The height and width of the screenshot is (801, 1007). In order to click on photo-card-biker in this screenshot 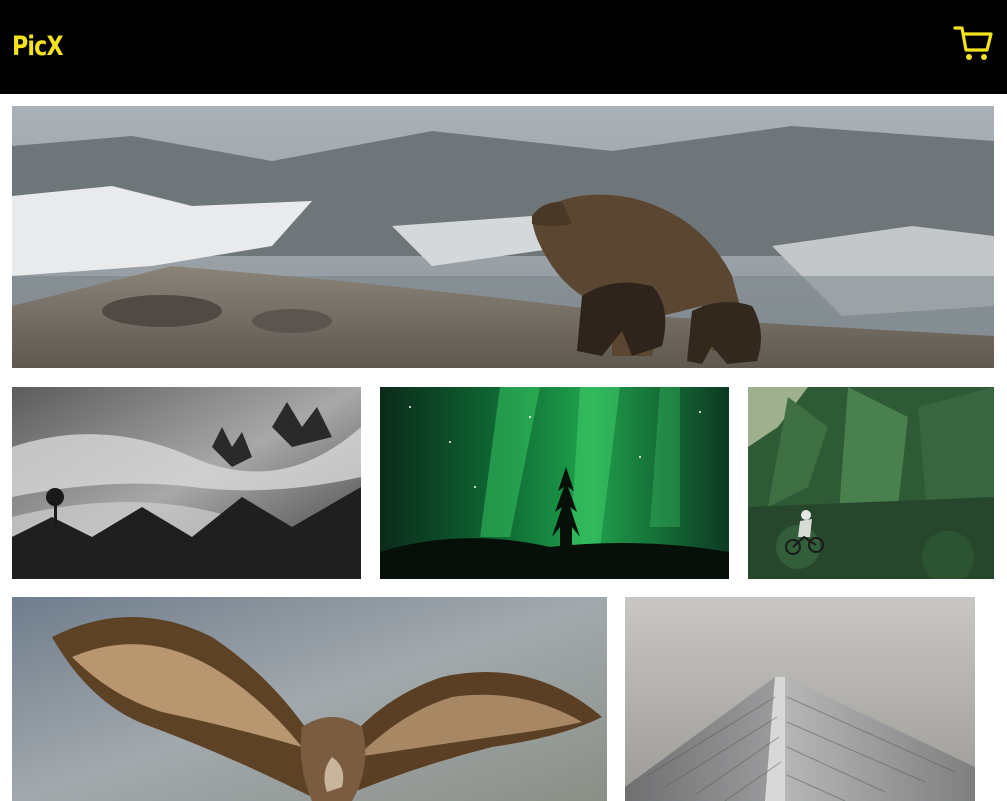, I will do `click(871, 483)`.